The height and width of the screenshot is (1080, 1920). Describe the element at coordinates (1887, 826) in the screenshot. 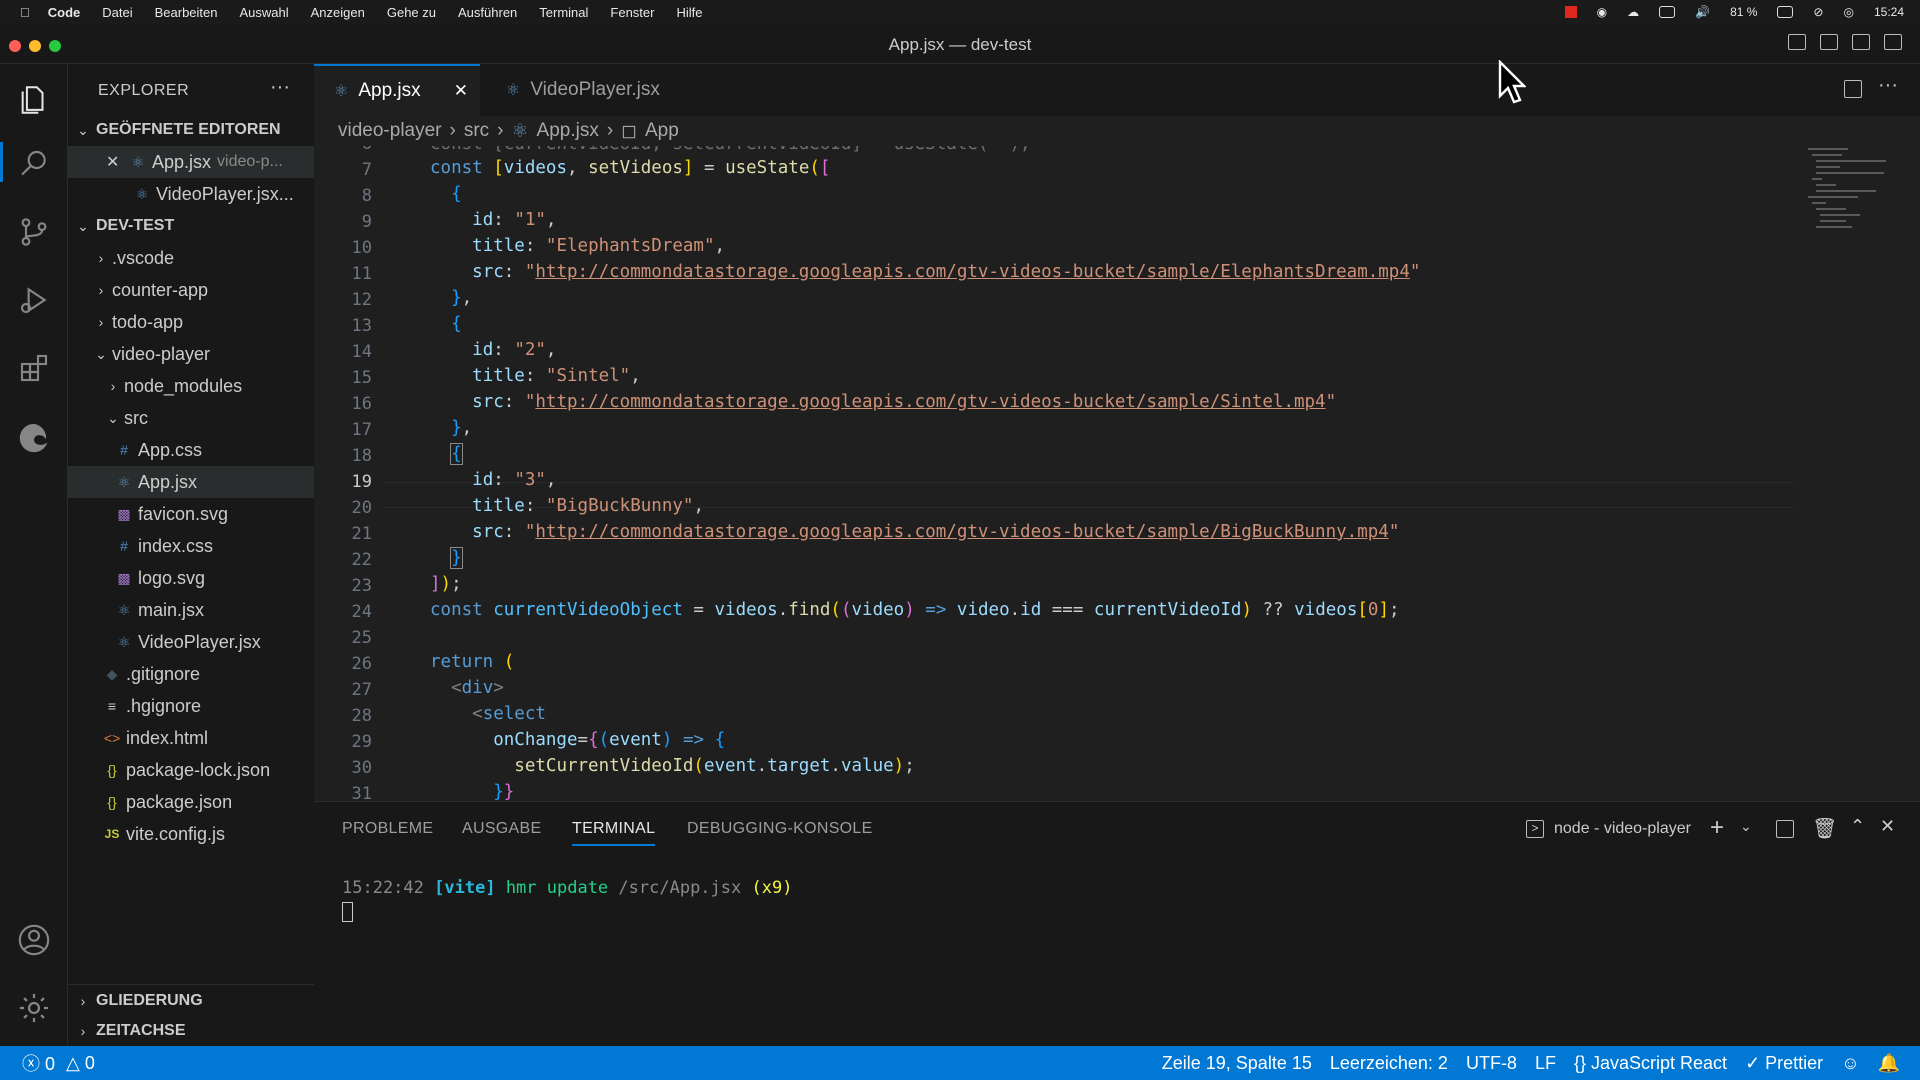

I see `close-panel-icon: ✕` at that location.